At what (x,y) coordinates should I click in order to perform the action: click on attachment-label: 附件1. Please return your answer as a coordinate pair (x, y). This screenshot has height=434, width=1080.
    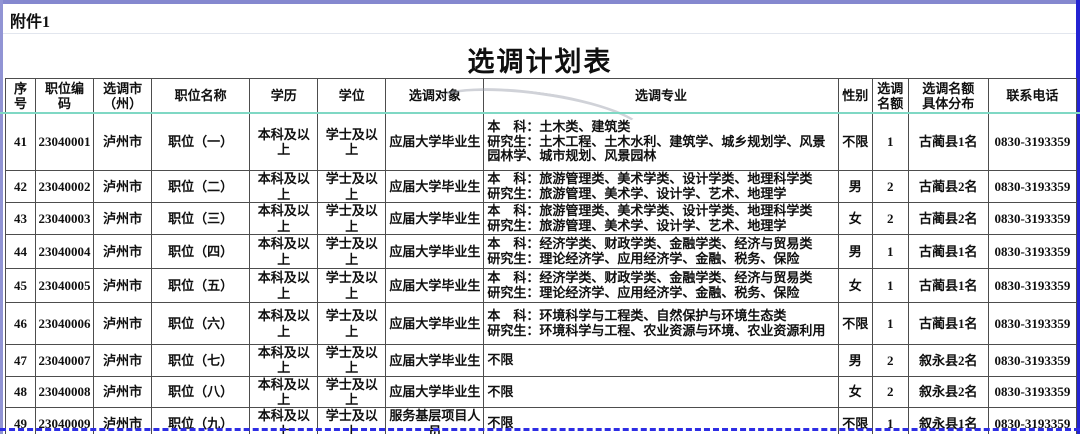
    Looking at the image, I should click on (30, 22).